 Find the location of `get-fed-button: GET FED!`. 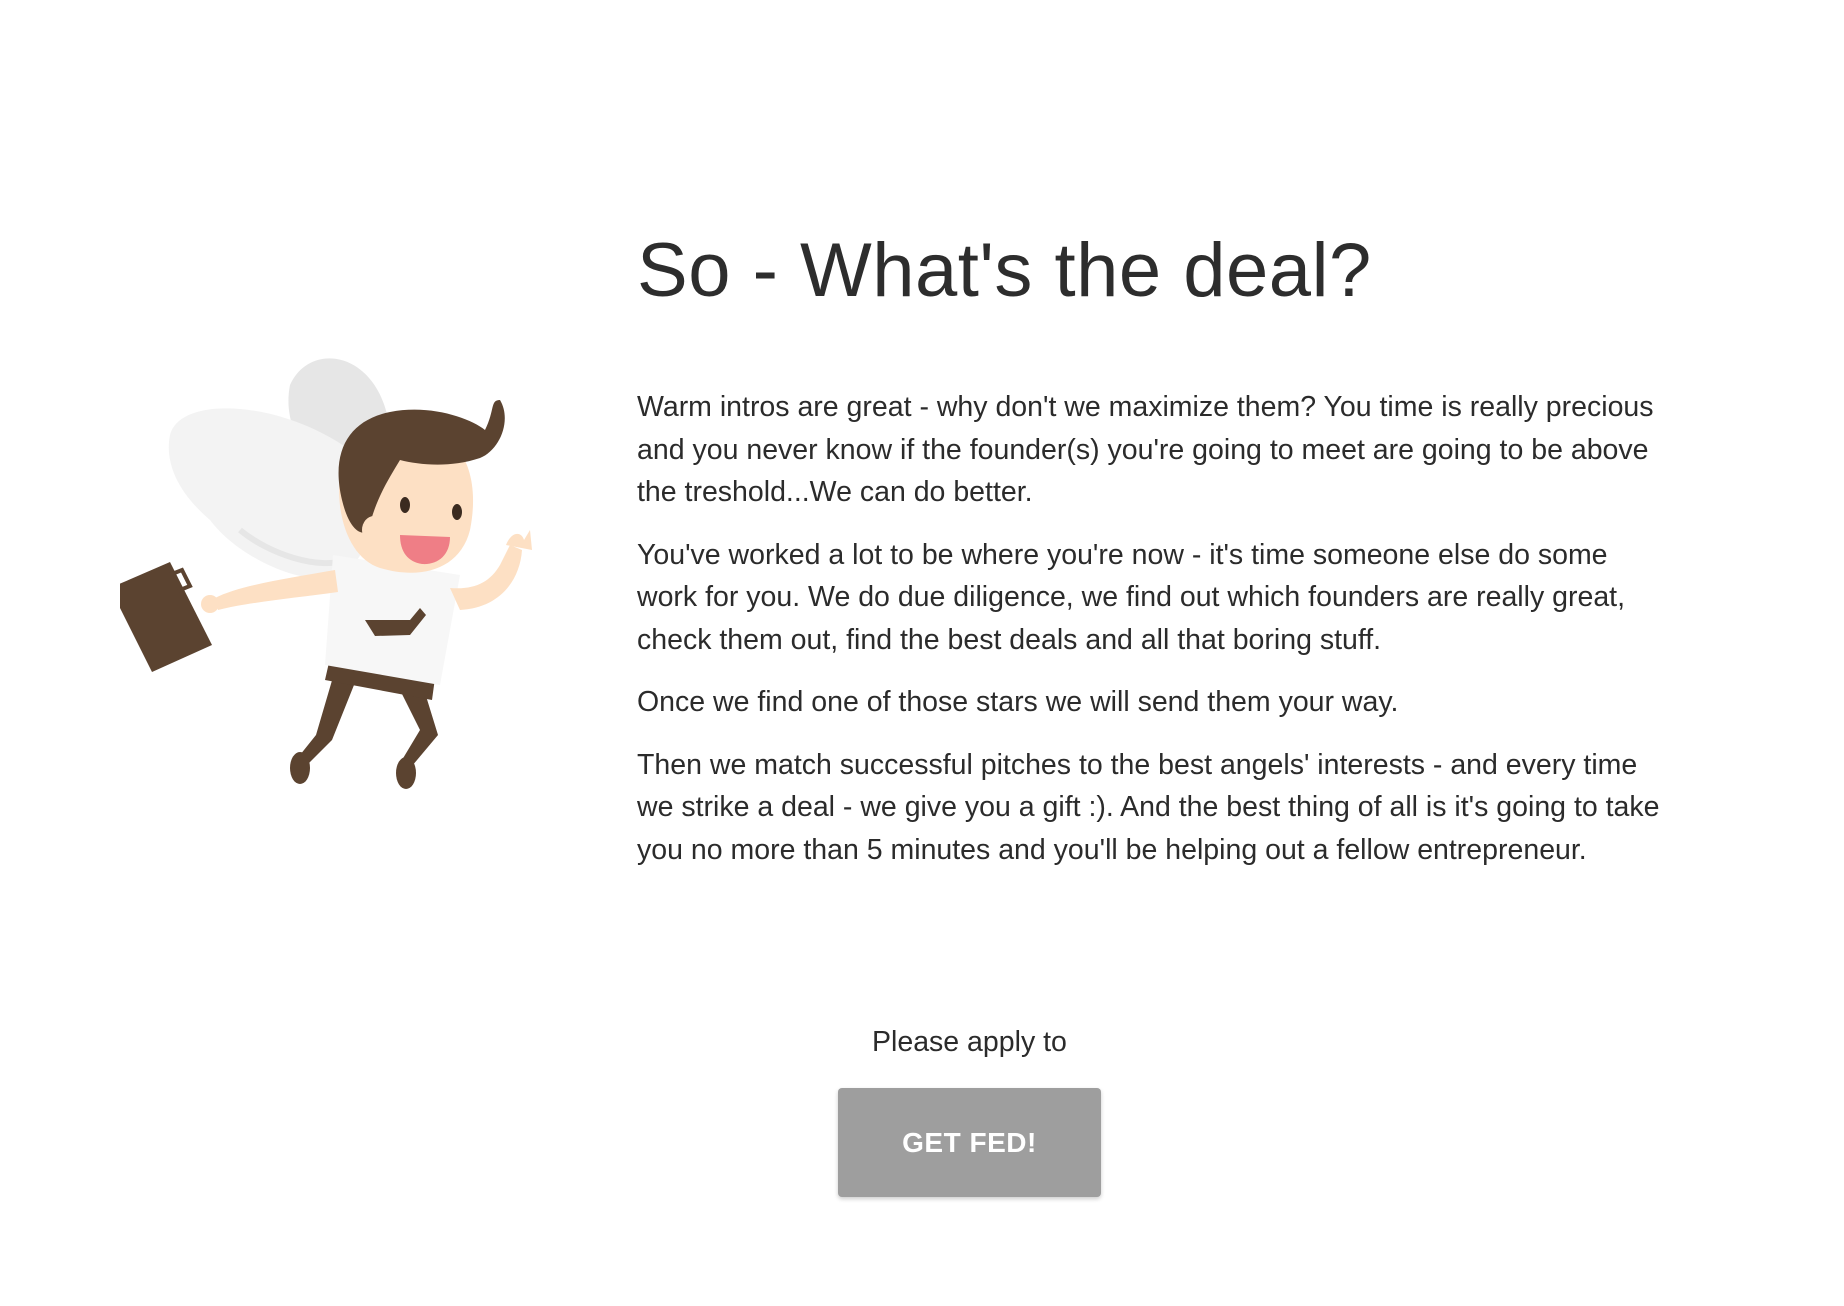

get-fed-button: GET FED! is located at coordinates (969, 1142).